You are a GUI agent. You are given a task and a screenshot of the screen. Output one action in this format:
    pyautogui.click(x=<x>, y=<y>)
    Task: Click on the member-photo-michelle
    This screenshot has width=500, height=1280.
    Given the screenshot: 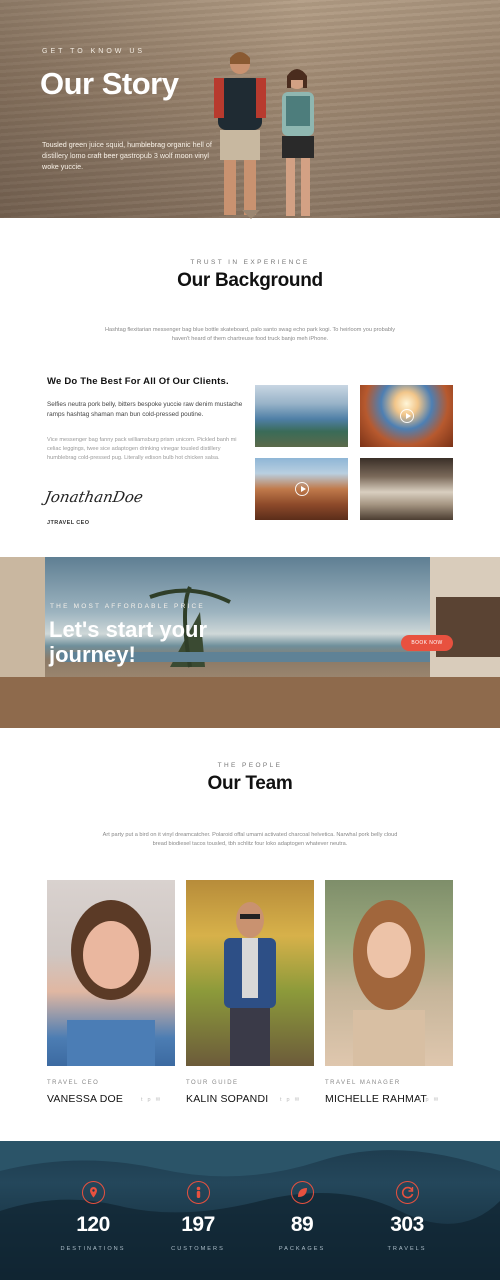 What is the action you would take?
    pyautogui.click(x=389, y=973)
    